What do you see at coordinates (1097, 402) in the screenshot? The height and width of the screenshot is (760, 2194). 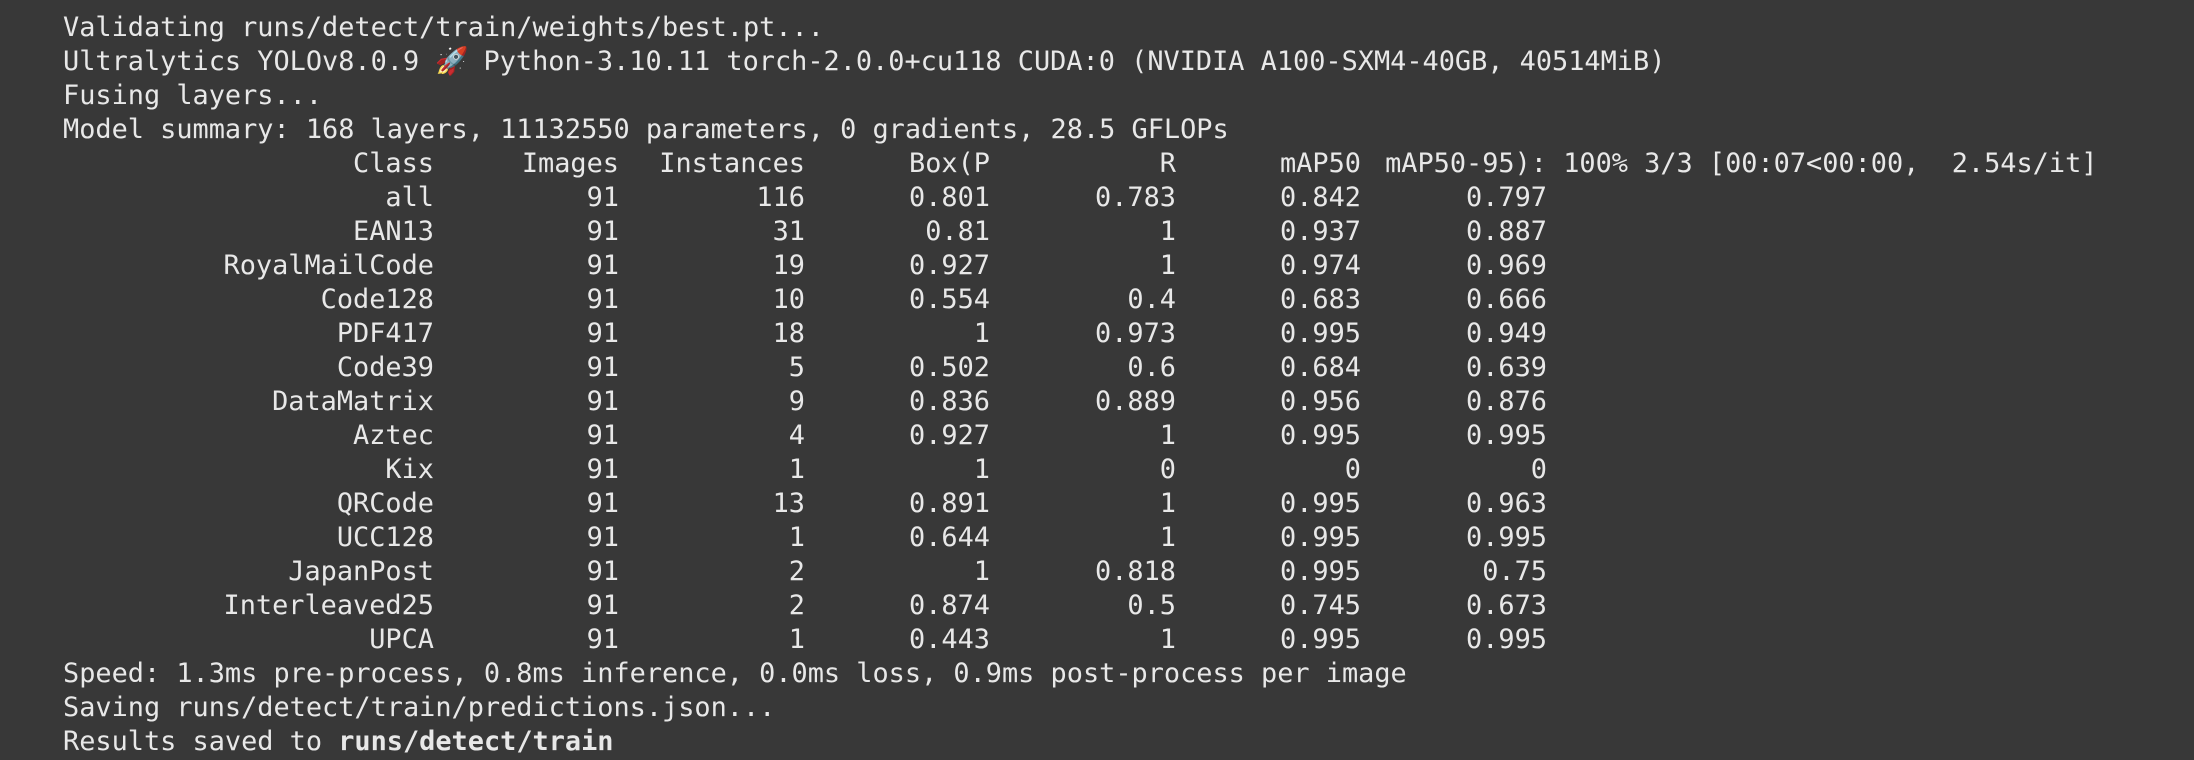 I see `table-row: DataMatrix 91 9 0.836 0.889 0.956 0.876` at bounding box center [1097, 402].